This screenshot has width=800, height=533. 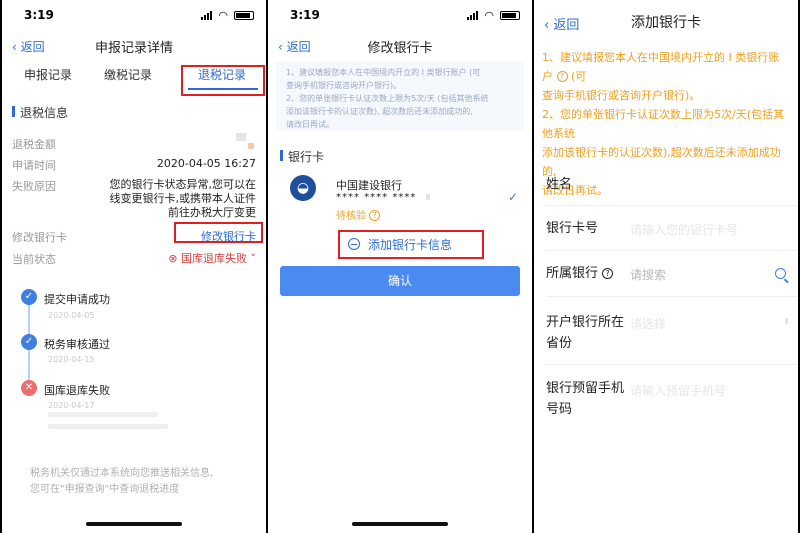 What do you see at coordinates (585, 388) in the screenshot?
I see `label-line: 银行预留手机` at bounding box center [585, 388].